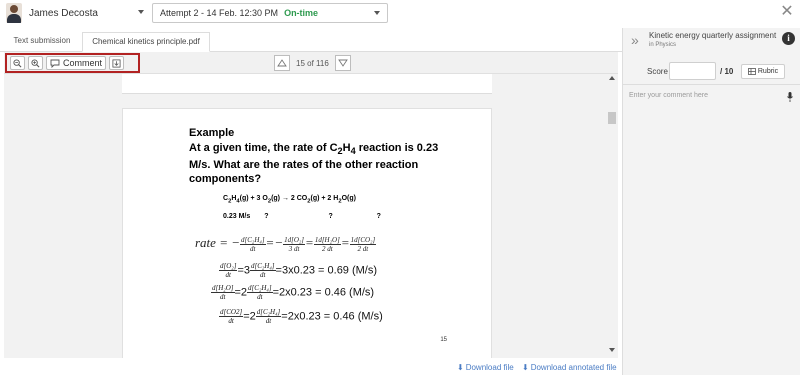  What do you see at coordinates (311, 368) in the screenshot?
I see `download-links: ⬇ Download file ⬇ Download annotated file` at bounding box center [311, 368].